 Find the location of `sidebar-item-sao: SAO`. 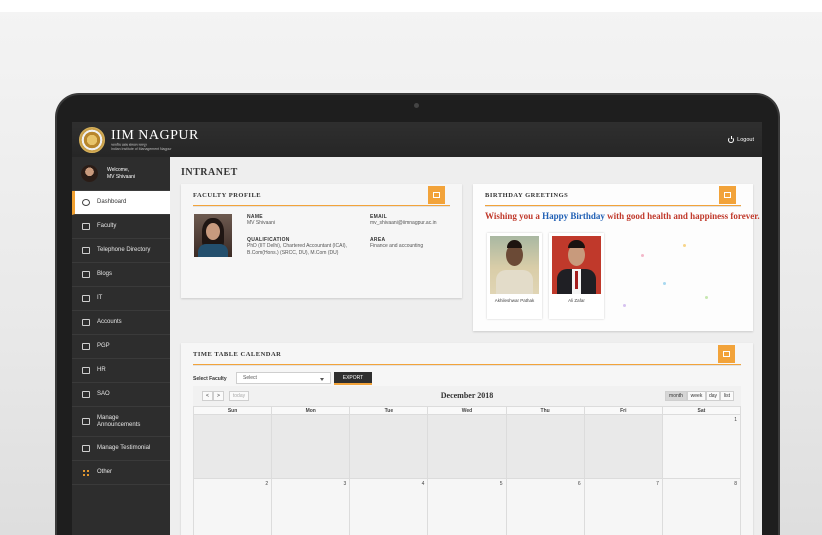

sidebar-item-sao: SAO is located at coordinates (121, 395).